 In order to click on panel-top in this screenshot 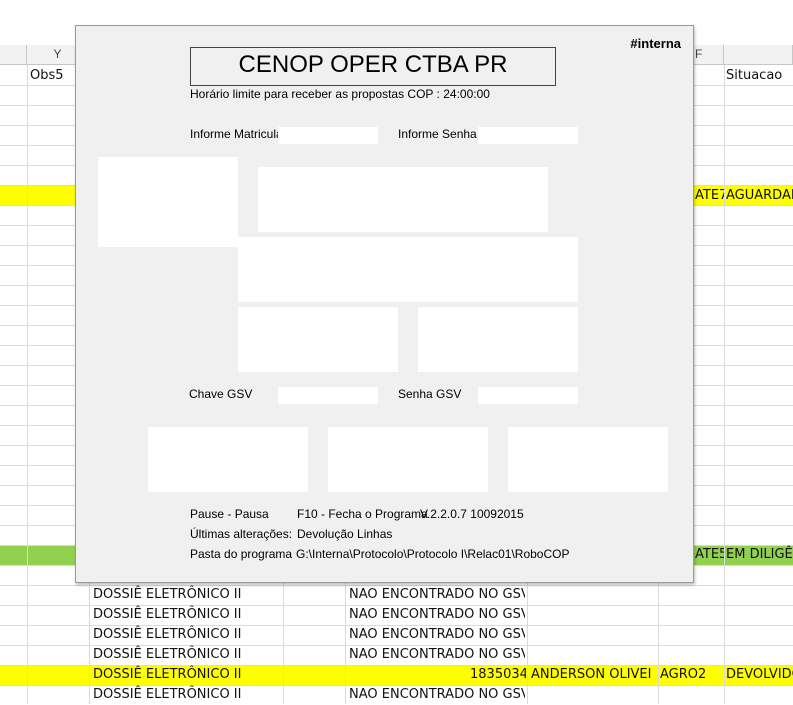, I will do `click(403, 199)`.